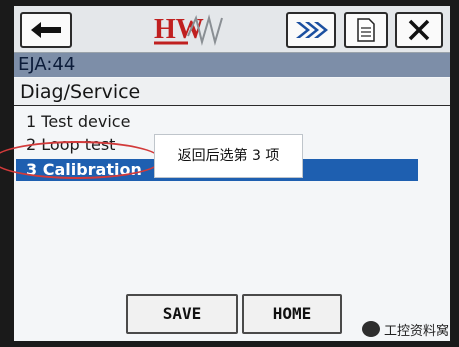 This screenshot has height=347, width=459. I want to click on close-button, so click(419, 30).